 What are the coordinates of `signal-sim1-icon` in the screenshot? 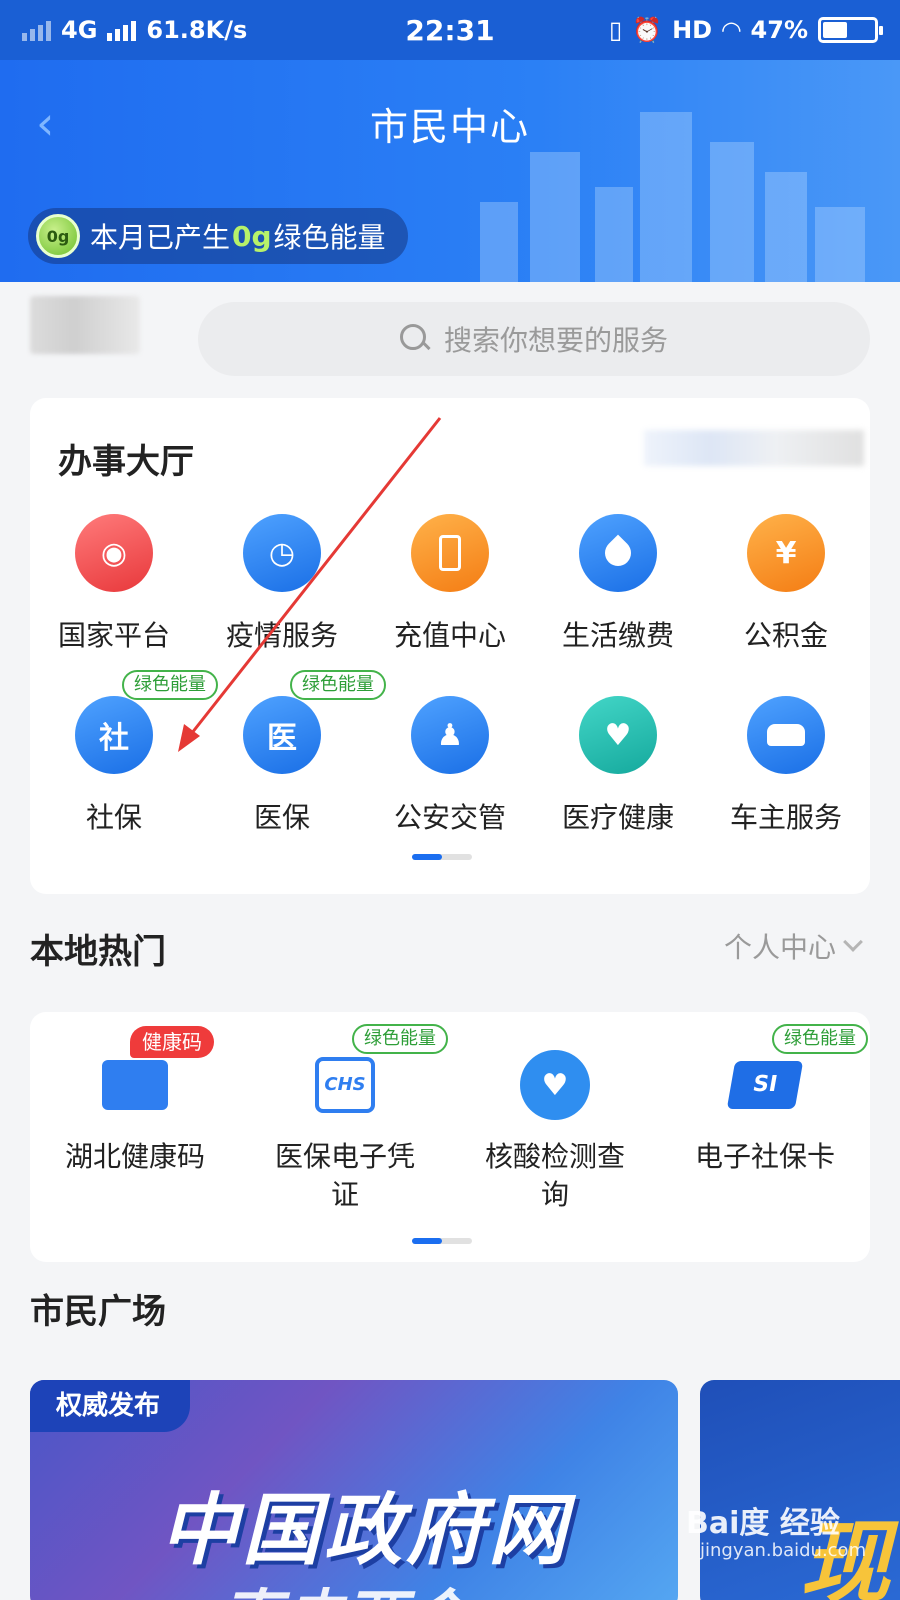 It's located at (36, 30).